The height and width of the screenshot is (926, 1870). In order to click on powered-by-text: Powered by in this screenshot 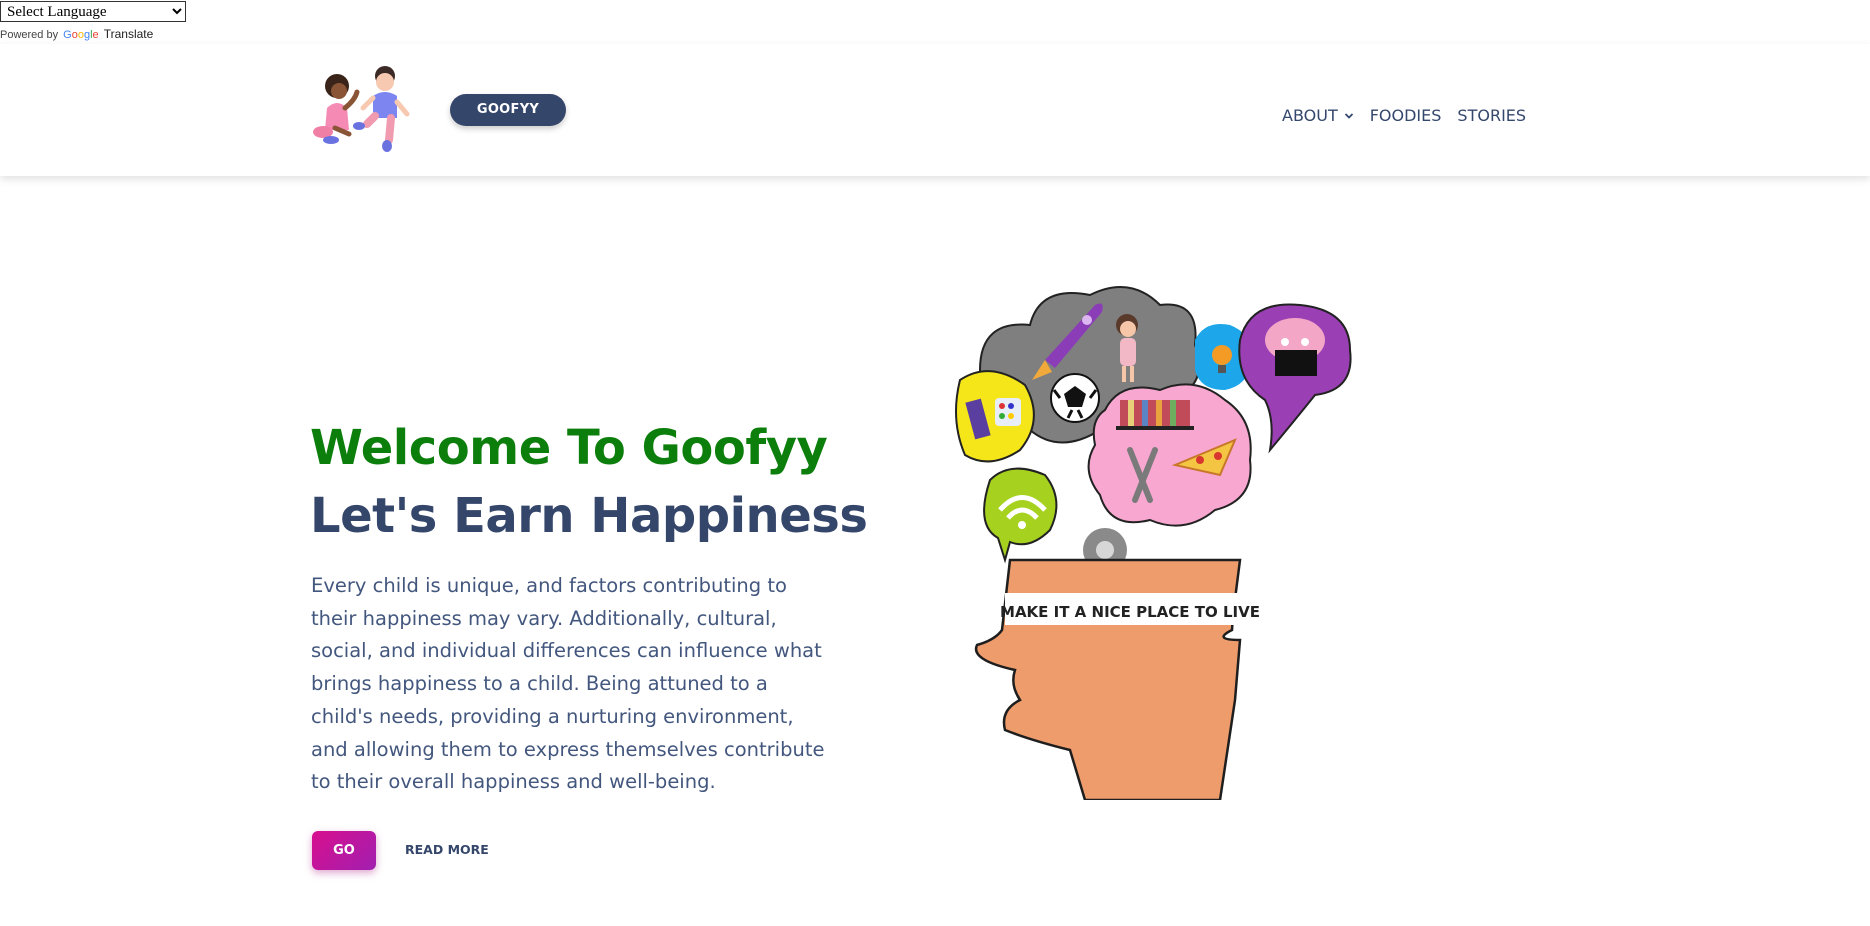, I will do `click(29, 35)`.